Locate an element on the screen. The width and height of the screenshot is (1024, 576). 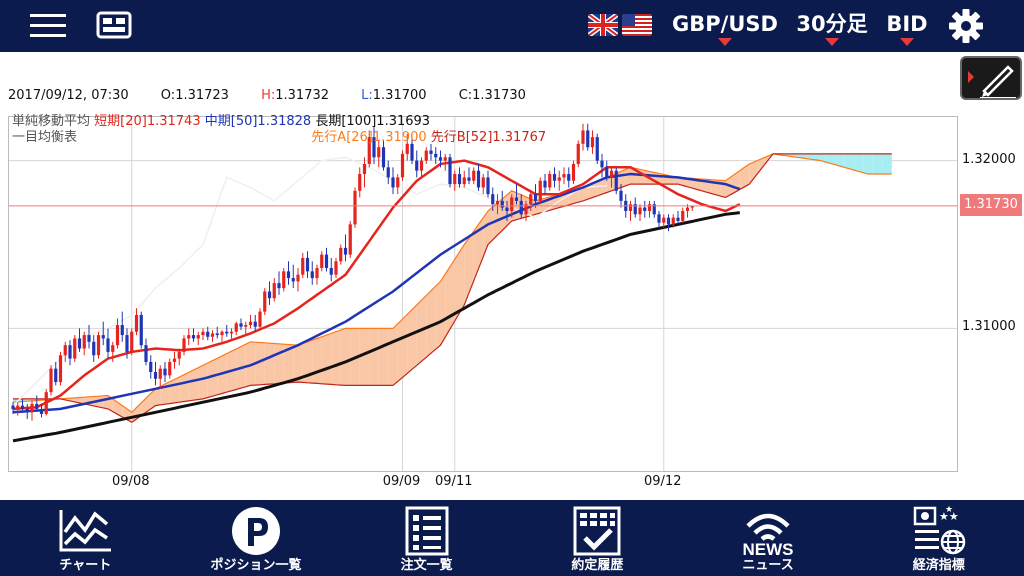
nav-executions-label: 約定履歴 is located at coordinates (597, 565).